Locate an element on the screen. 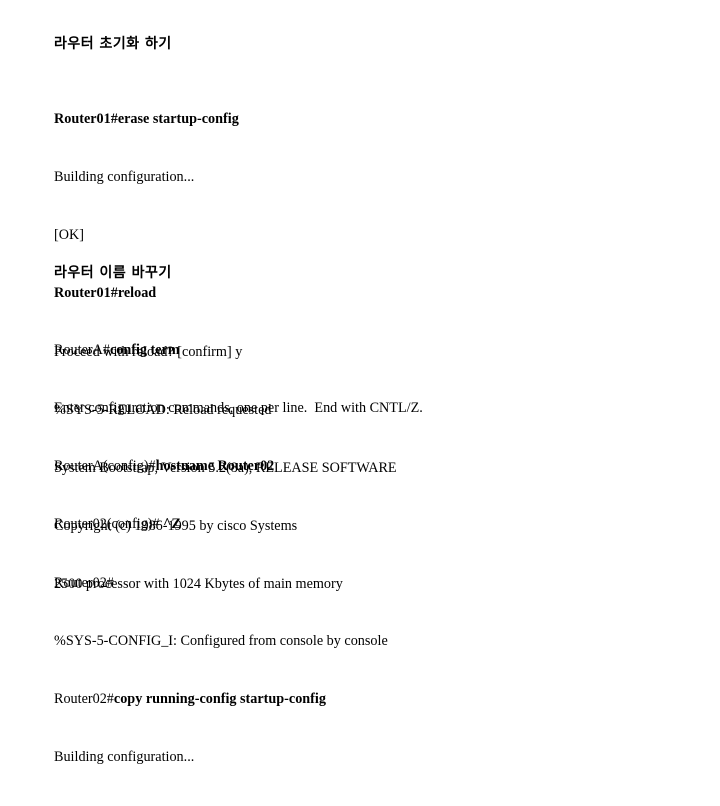  cli-line: RouterA(config)#hostname Router02 is located at coordinates (238, 466).